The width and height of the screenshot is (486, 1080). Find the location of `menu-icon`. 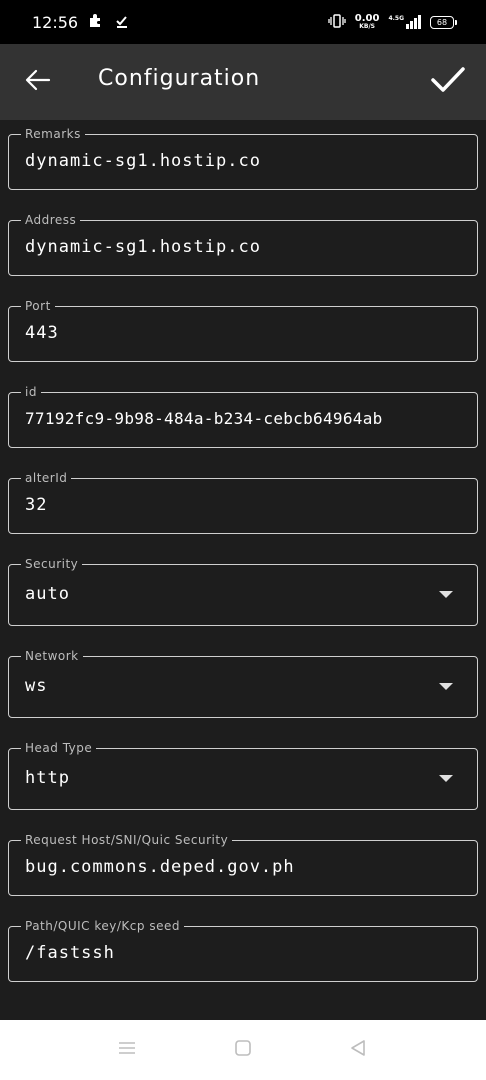

menu-icon is located at coordinates (127, 1050).